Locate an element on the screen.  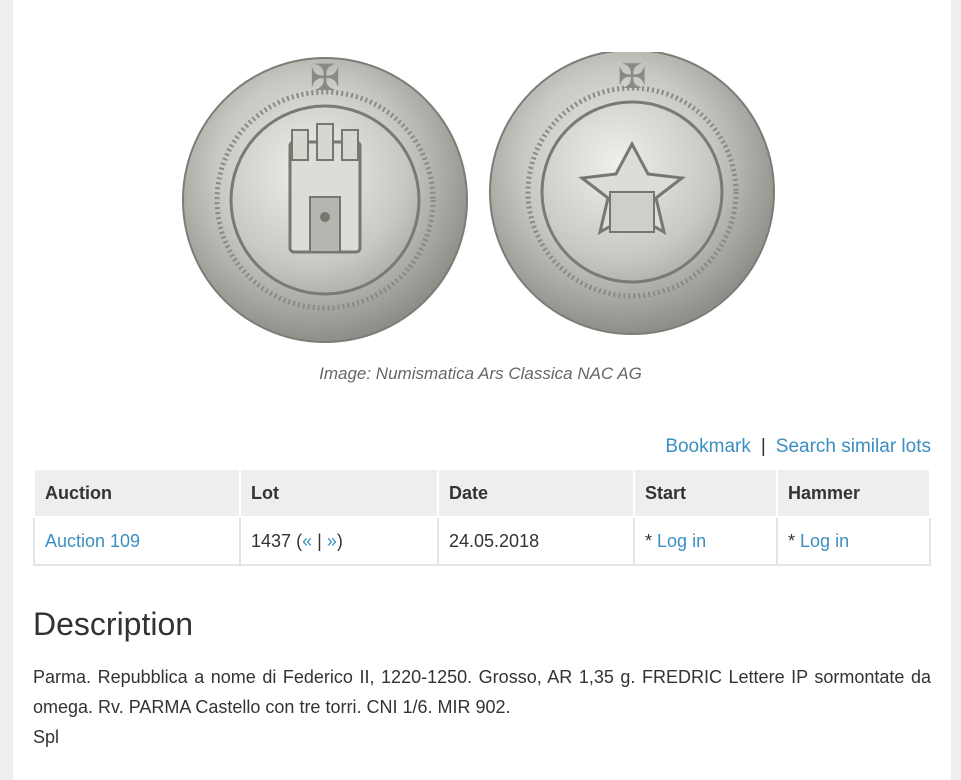
hammer-login-link: Log in is located at coordinates (824, 541).